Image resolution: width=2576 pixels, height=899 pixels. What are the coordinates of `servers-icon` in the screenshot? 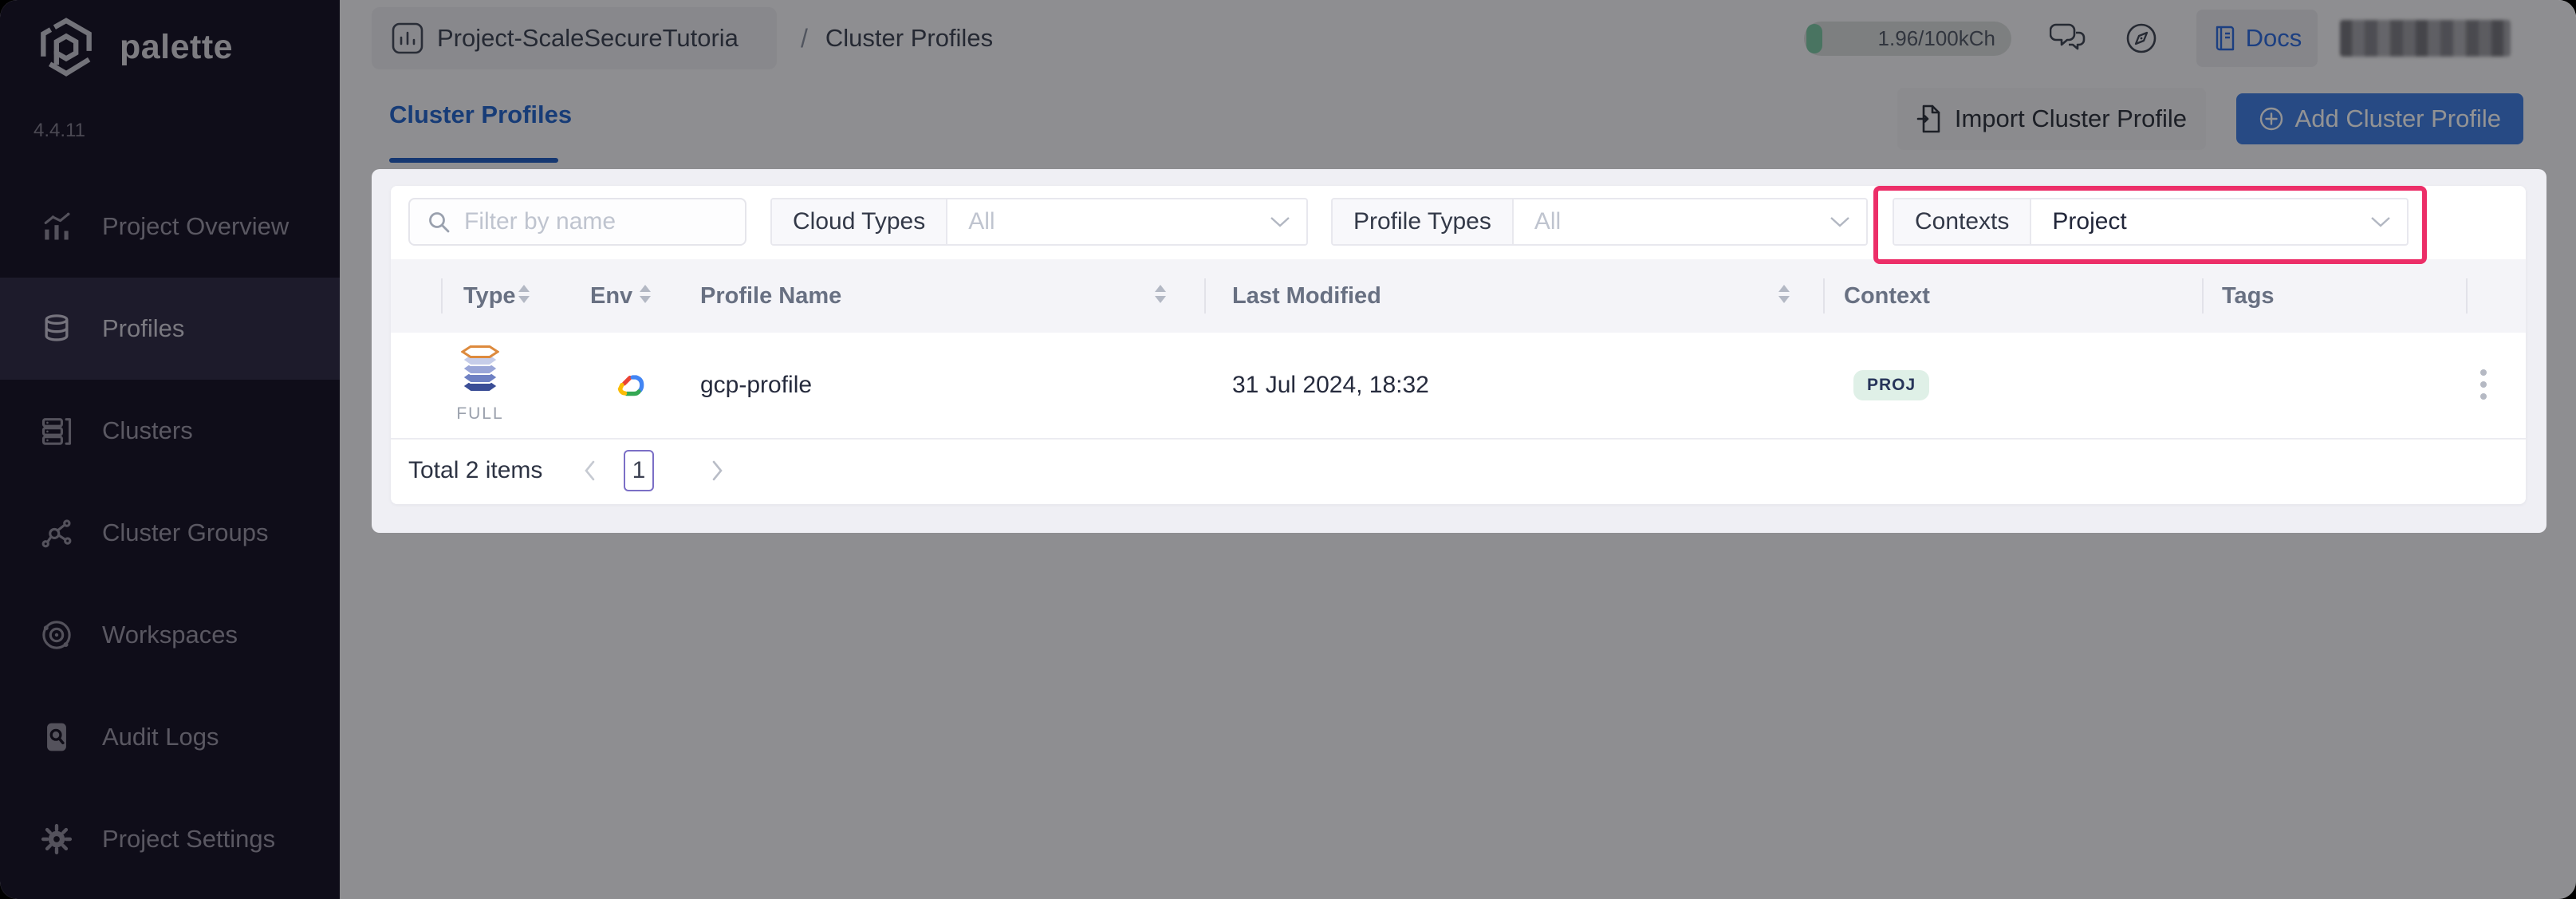 It's located at (56, 430).